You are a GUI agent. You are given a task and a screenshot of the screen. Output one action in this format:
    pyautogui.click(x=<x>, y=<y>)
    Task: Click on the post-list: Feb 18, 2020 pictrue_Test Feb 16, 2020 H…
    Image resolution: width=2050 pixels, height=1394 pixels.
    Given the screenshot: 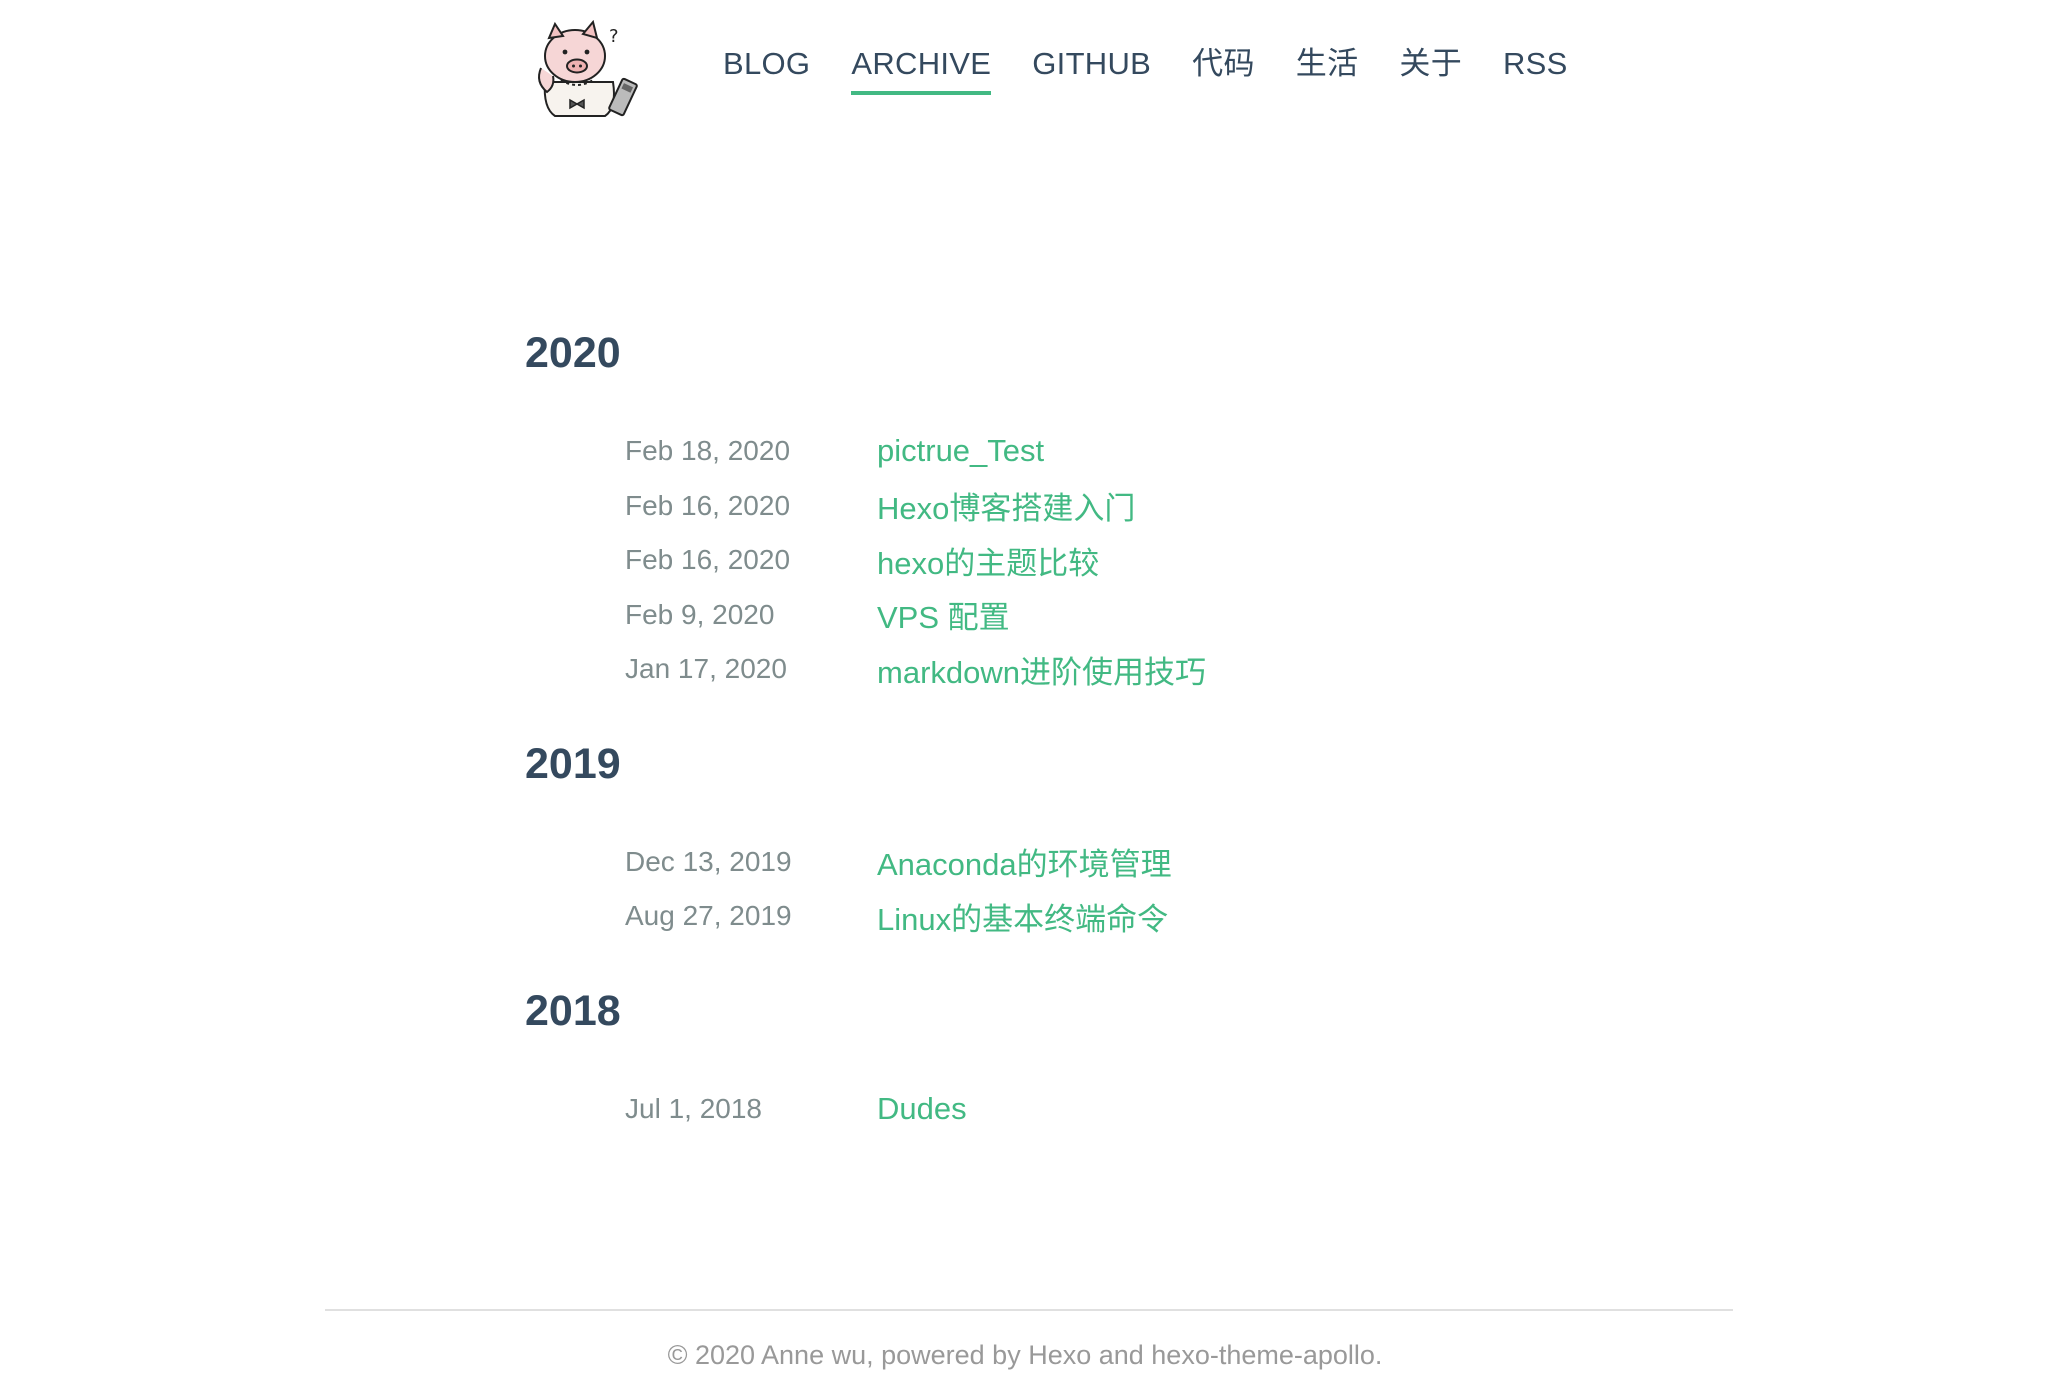 What is the action you would take?
    pyautogui.click(x=1025, y=560)
    